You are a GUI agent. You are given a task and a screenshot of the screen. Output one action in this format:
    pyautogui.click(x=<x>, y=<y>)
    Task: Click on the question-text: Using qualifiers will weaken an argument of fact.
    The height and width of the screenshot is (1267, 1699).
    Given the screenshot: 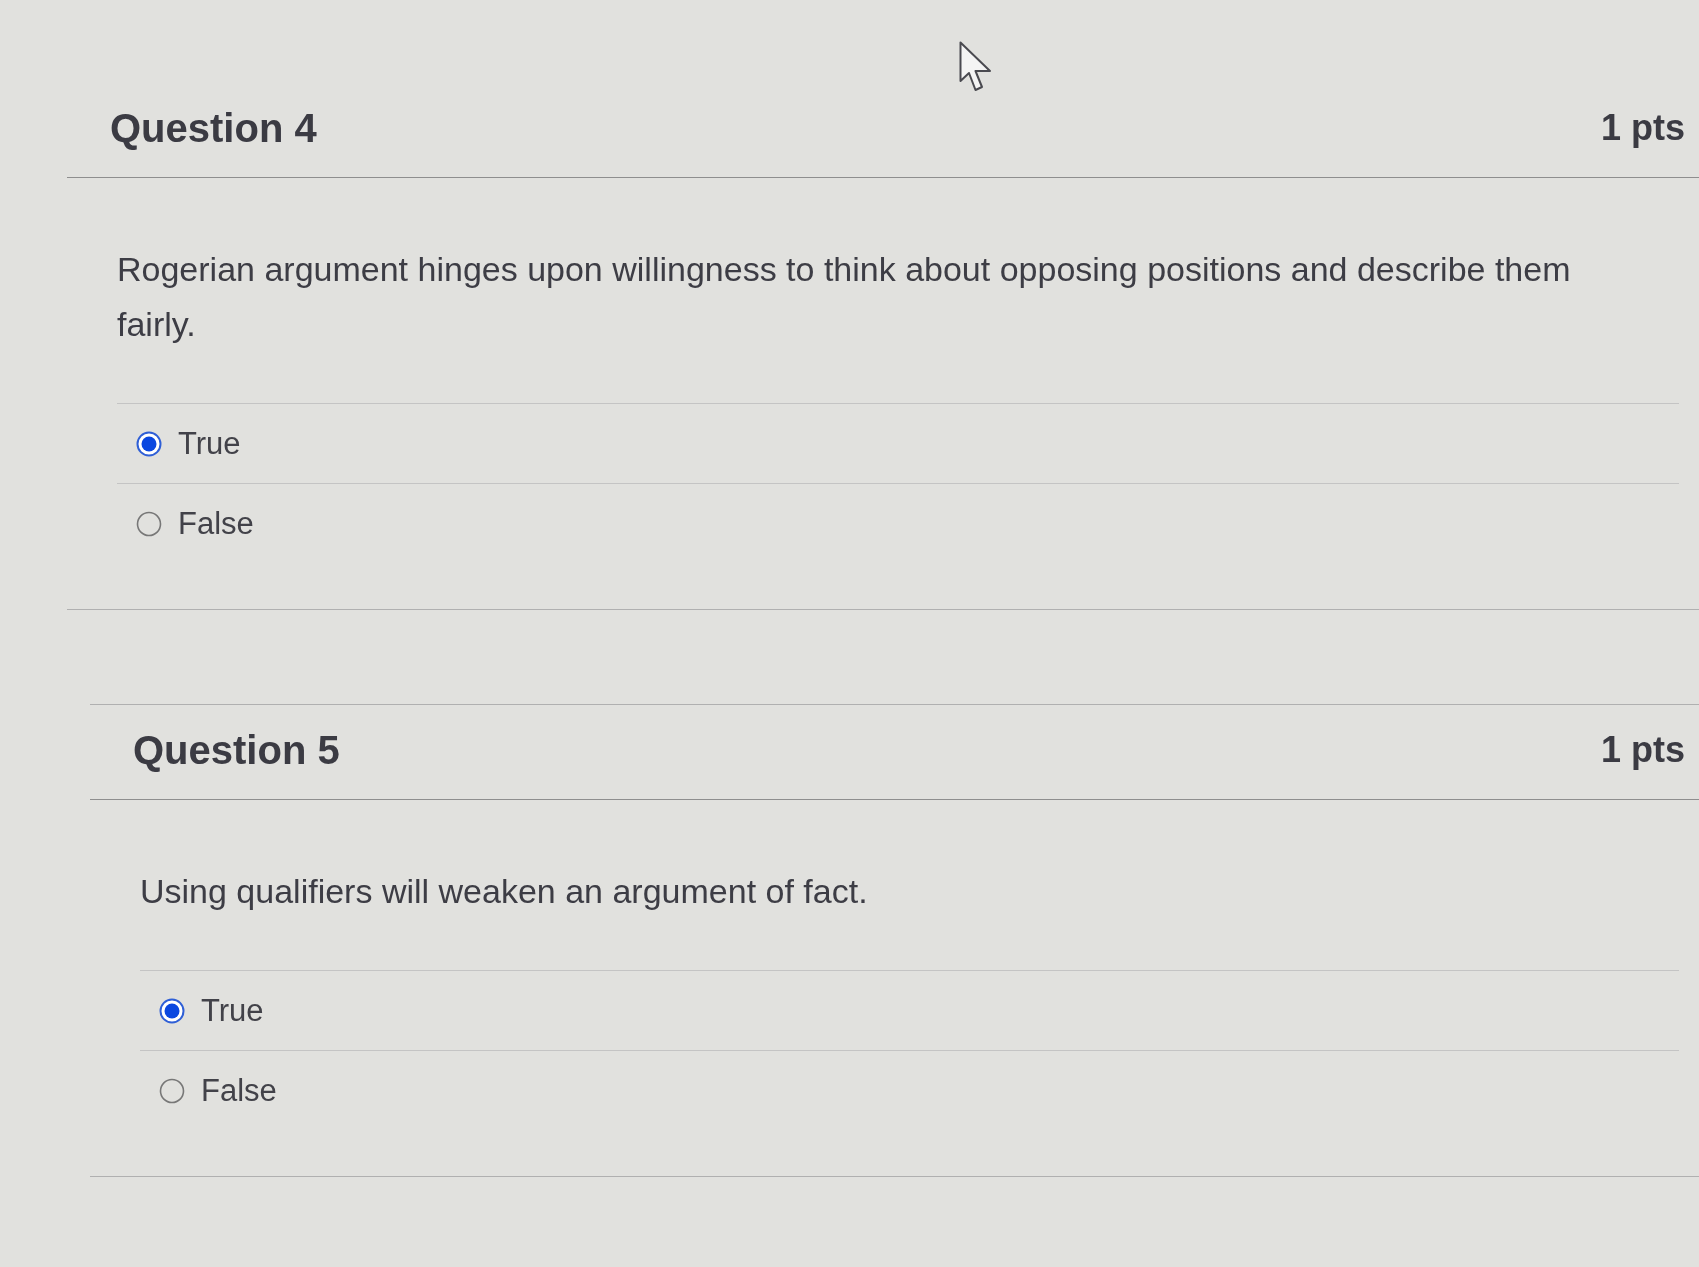 What is the action you would take?
    pyautogui.click(x=504, y=891)
    